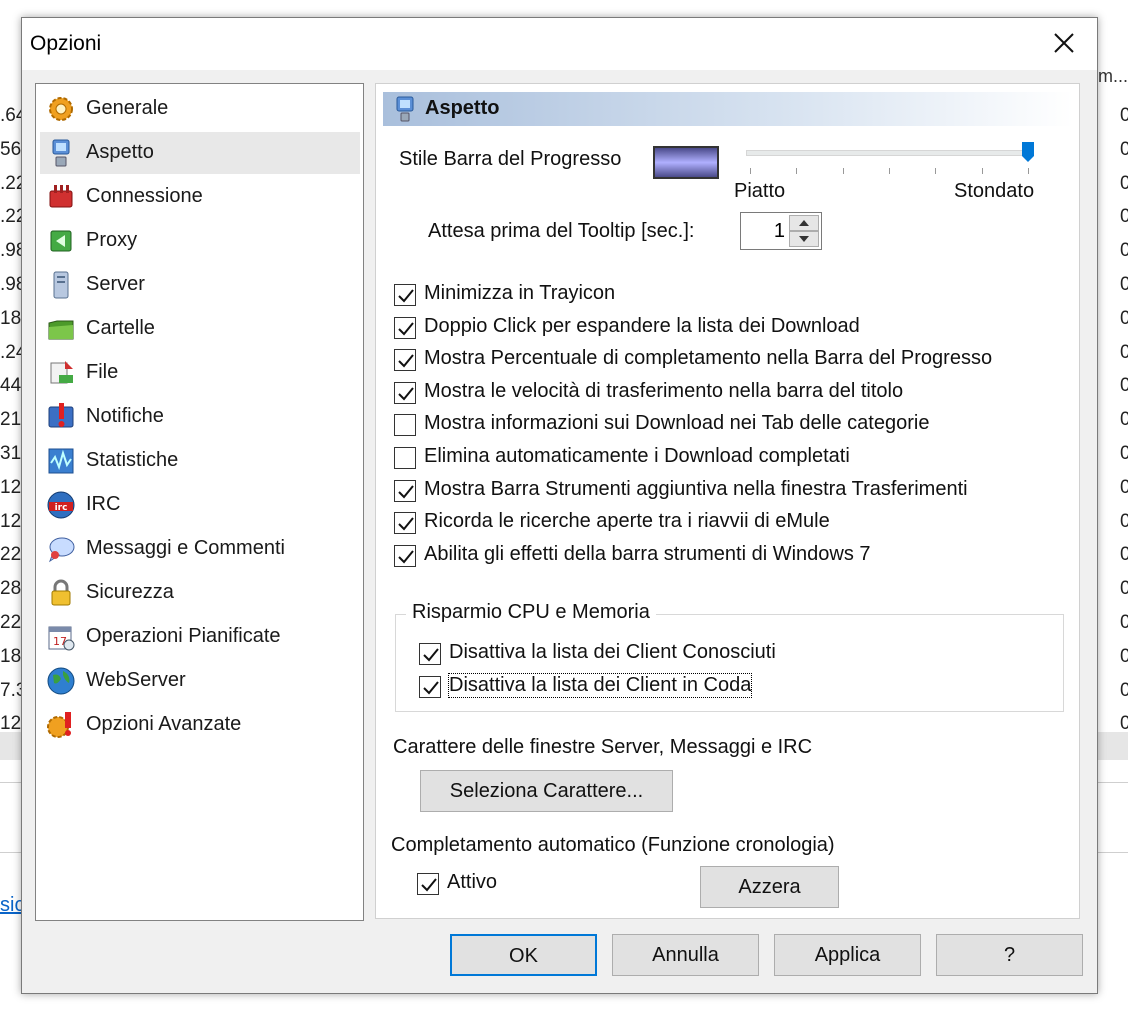 This screenshot has height=1018, width=1128. I want to click on ok-button: OK, so click(523, 955).